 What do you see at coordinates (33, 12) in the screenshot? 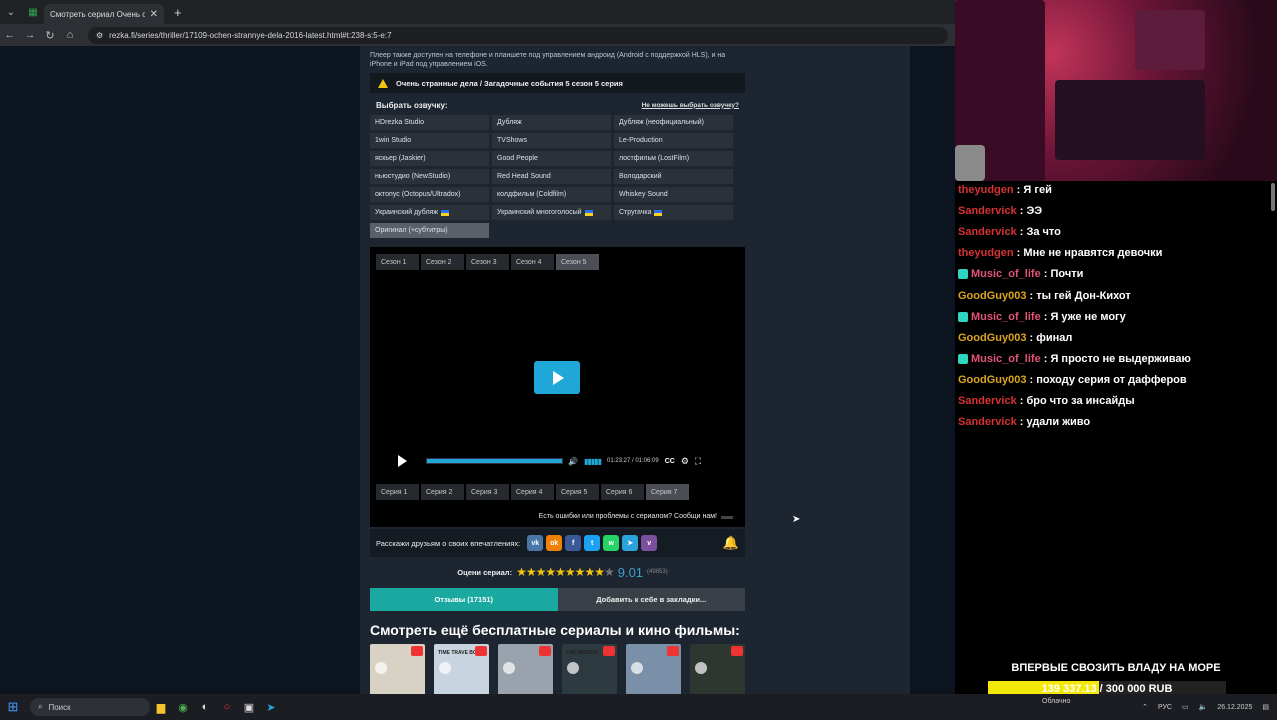
I see `sheets-tab-icon: ▦` at bounding box center [33, 12].